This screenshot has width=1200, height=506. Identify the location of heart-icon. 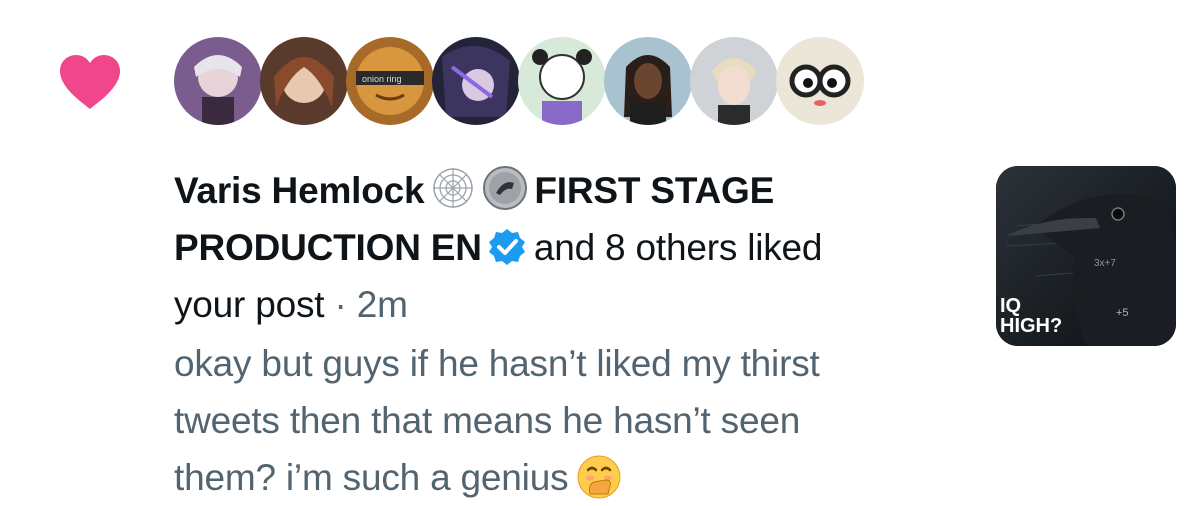
(90, 82).